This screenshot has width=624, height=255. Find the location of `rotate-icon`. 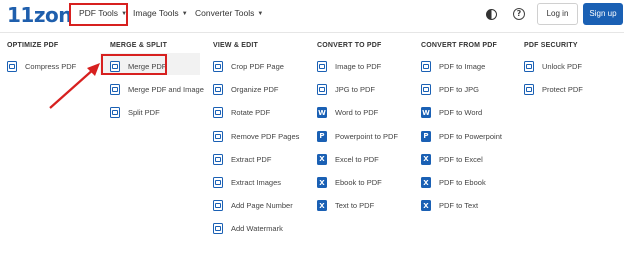

rotate-icon is located at coordinates (218, 113).